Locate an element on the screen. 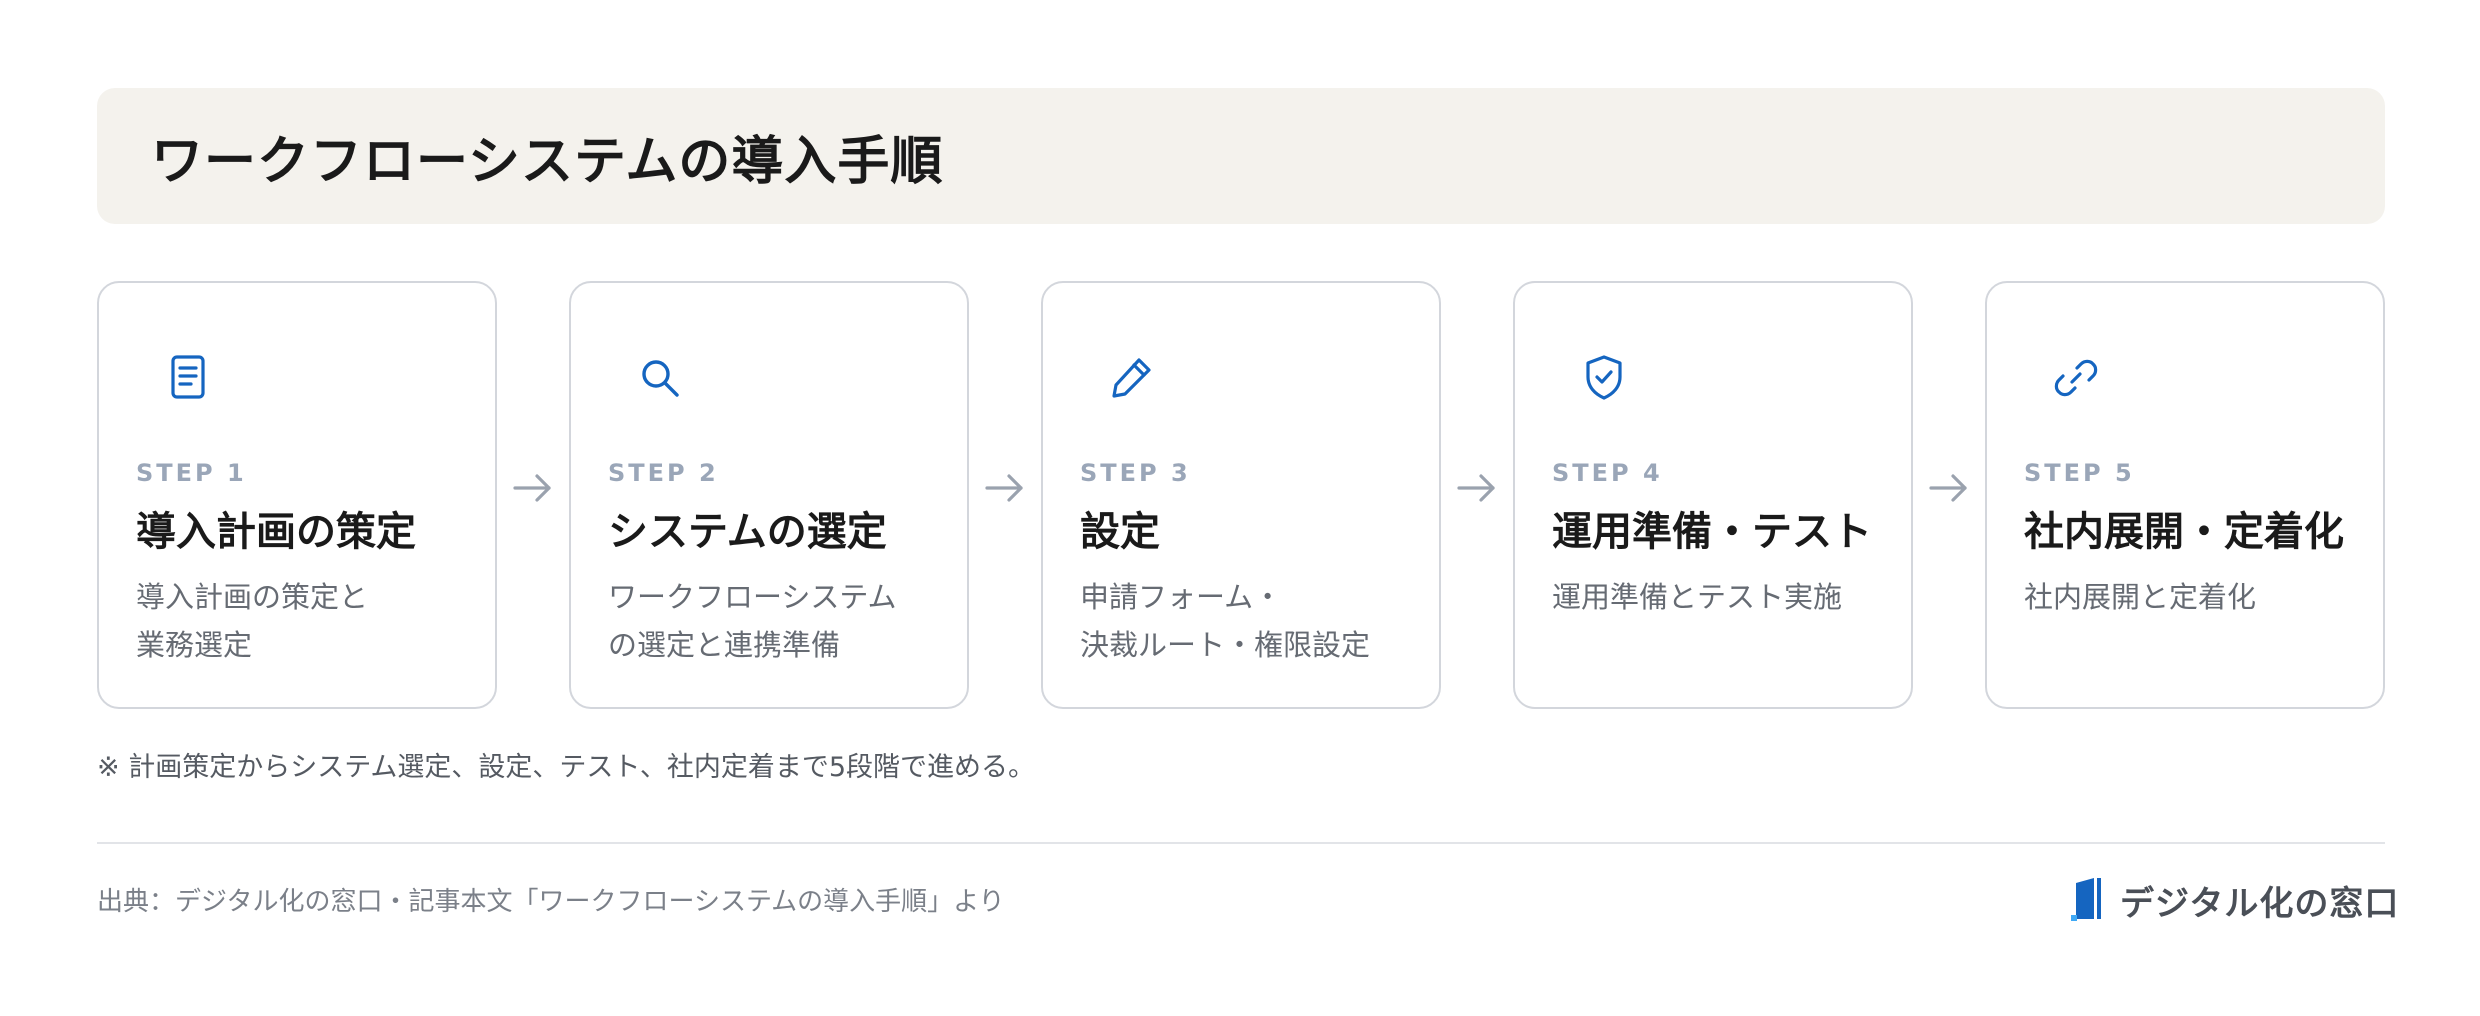 The width and height of the screenshot is (2480, 1016). step-description: ワークフローシステム の選定と連携準備 is located at coordinates (752, 621).